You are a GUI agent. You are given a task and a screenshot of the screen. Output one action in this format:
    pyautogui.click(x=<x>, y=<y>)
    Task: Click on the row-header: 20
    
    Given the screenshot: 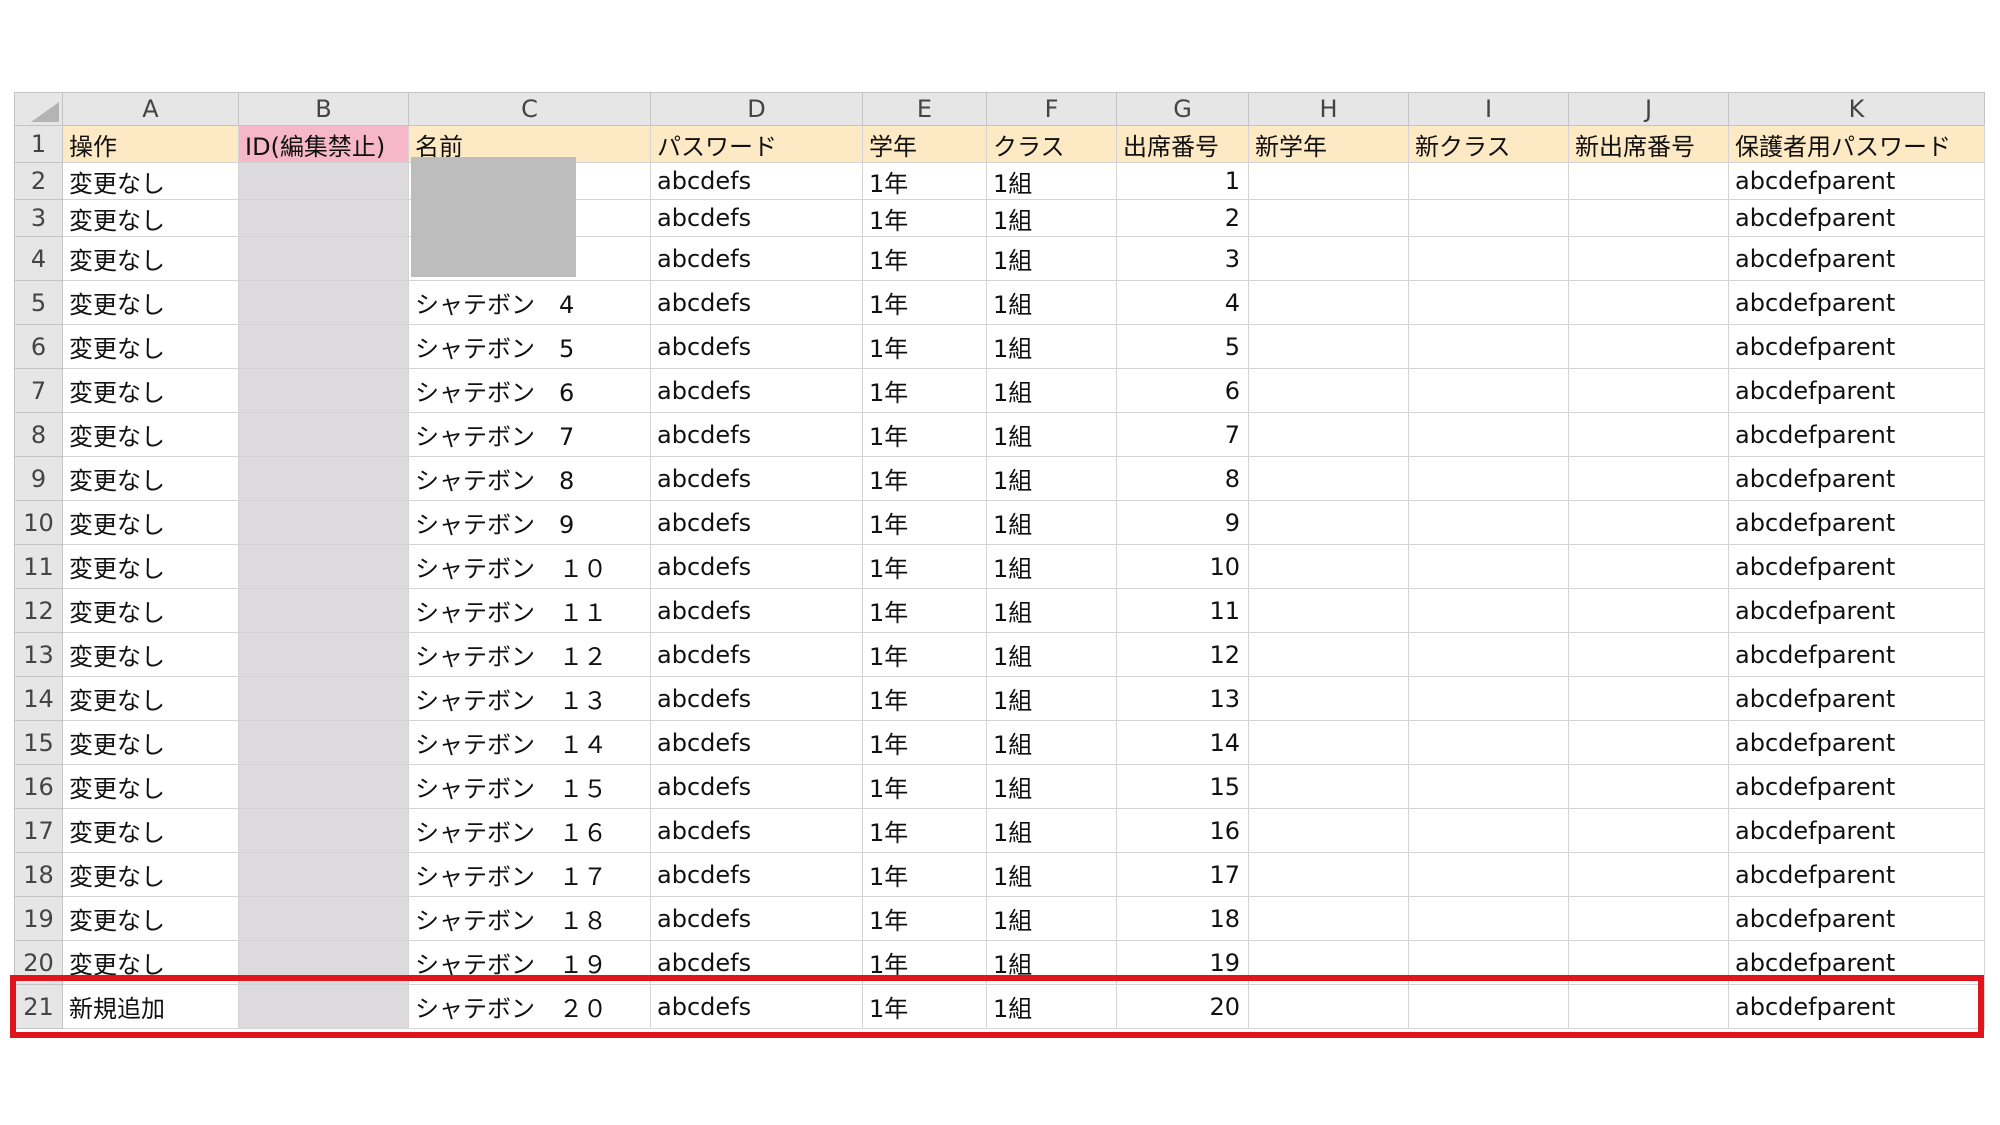 What is the action you would take?
    pyautogui.click(x=38, y=962)
    